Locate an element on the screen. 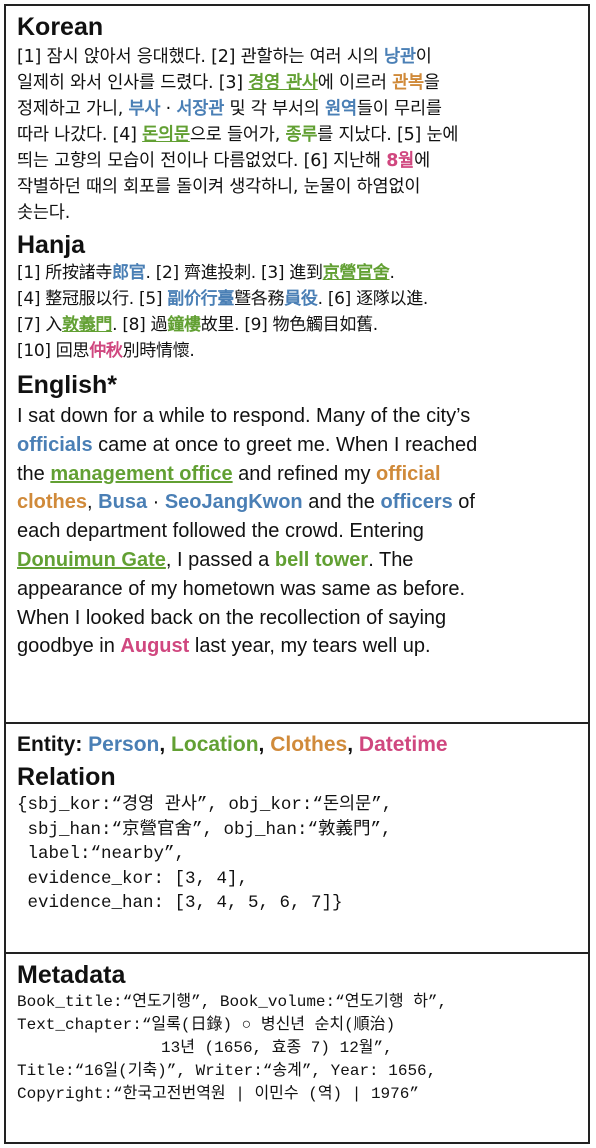 The image size is (596, 1148). metadata-heading: Metadata is located at coordinates (71, 975).